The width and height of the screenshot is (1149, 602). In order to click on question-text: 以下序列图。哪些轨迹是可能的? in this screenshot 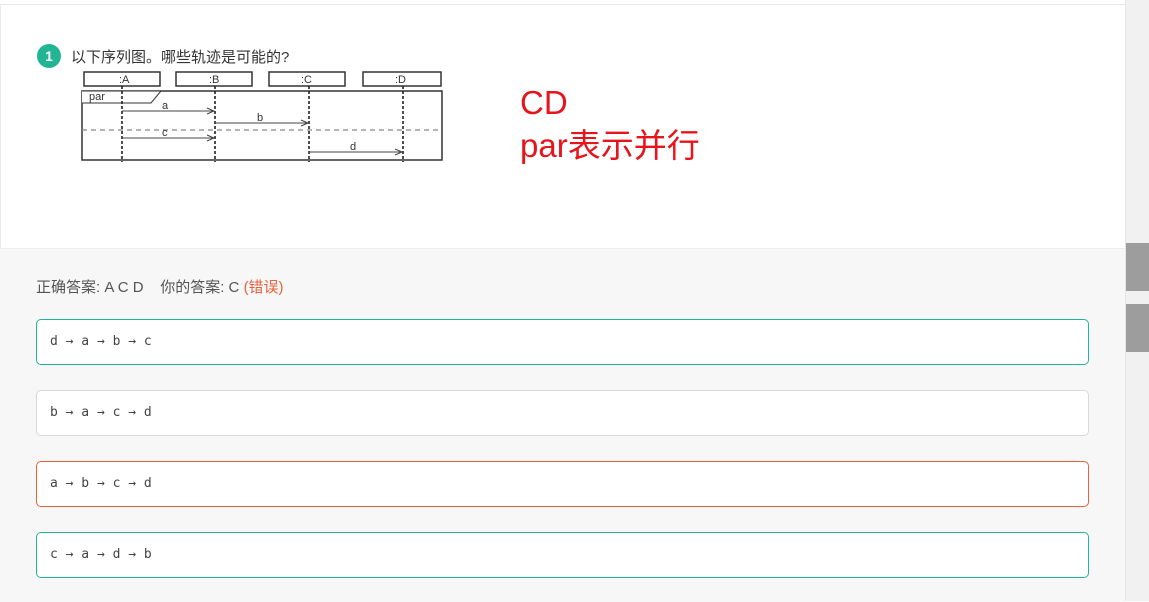, I will do `click(180, 57)`.